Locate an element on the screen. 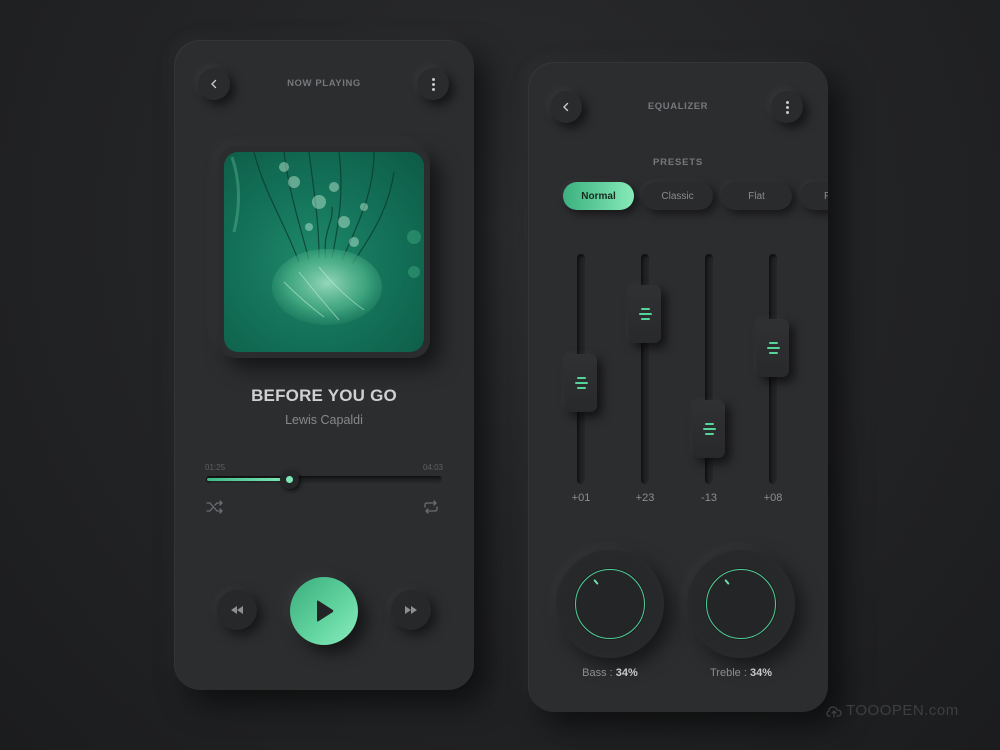 This screenshot has height=750, width=1000. preset-partial: P is located at coordinates (814, 196).